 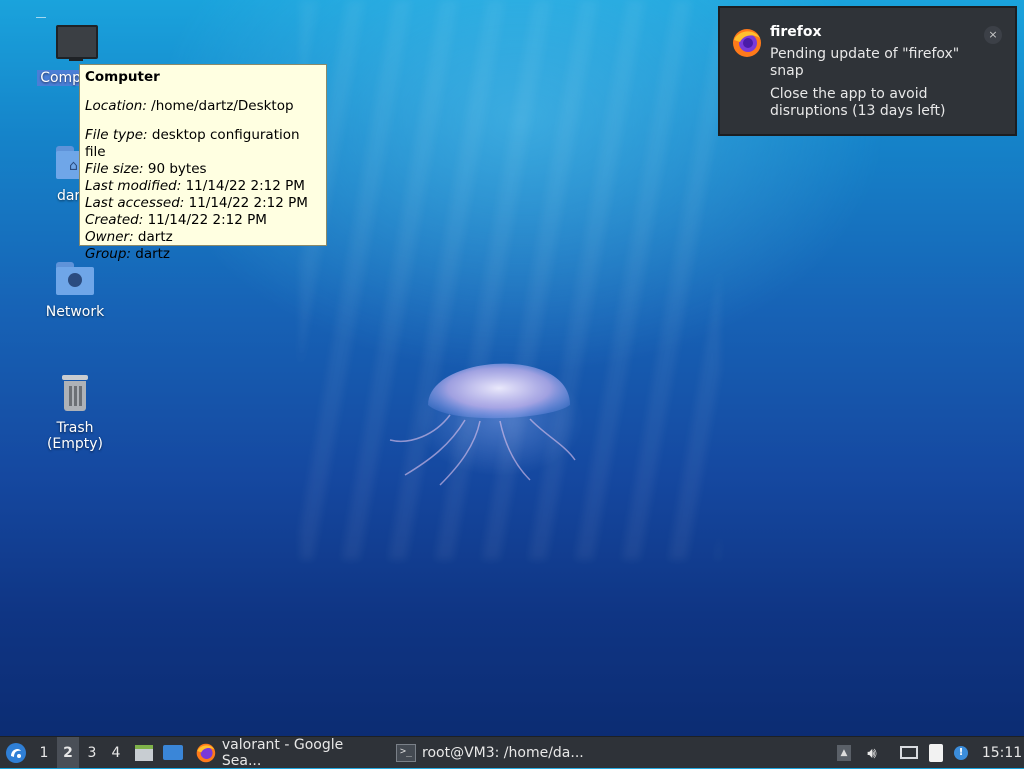 I want to click on clipboard-icon, so click(x=936, y=752).